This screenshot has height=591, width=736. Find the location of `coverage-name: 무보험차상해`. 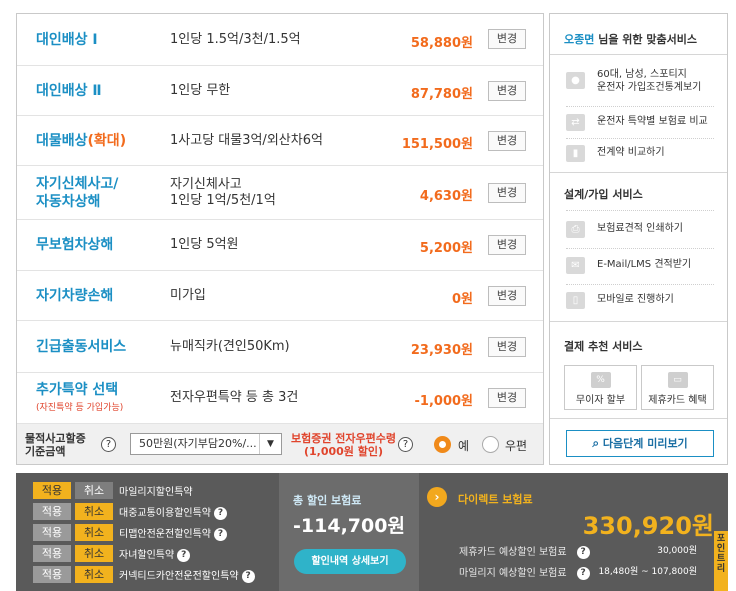

coverage-name: 무보험차상해 is located at coordinates (75, 245).